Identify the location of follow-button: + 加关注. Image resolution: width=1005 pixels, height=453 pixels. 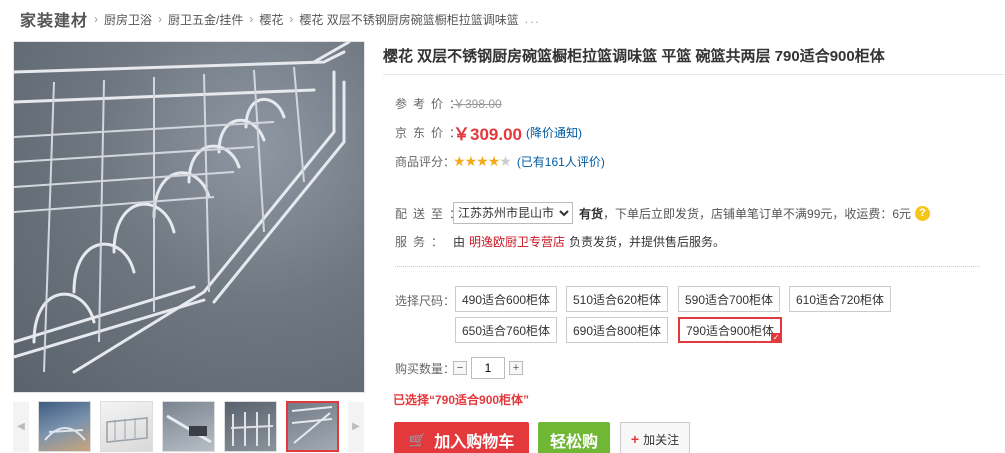
(655, 437).